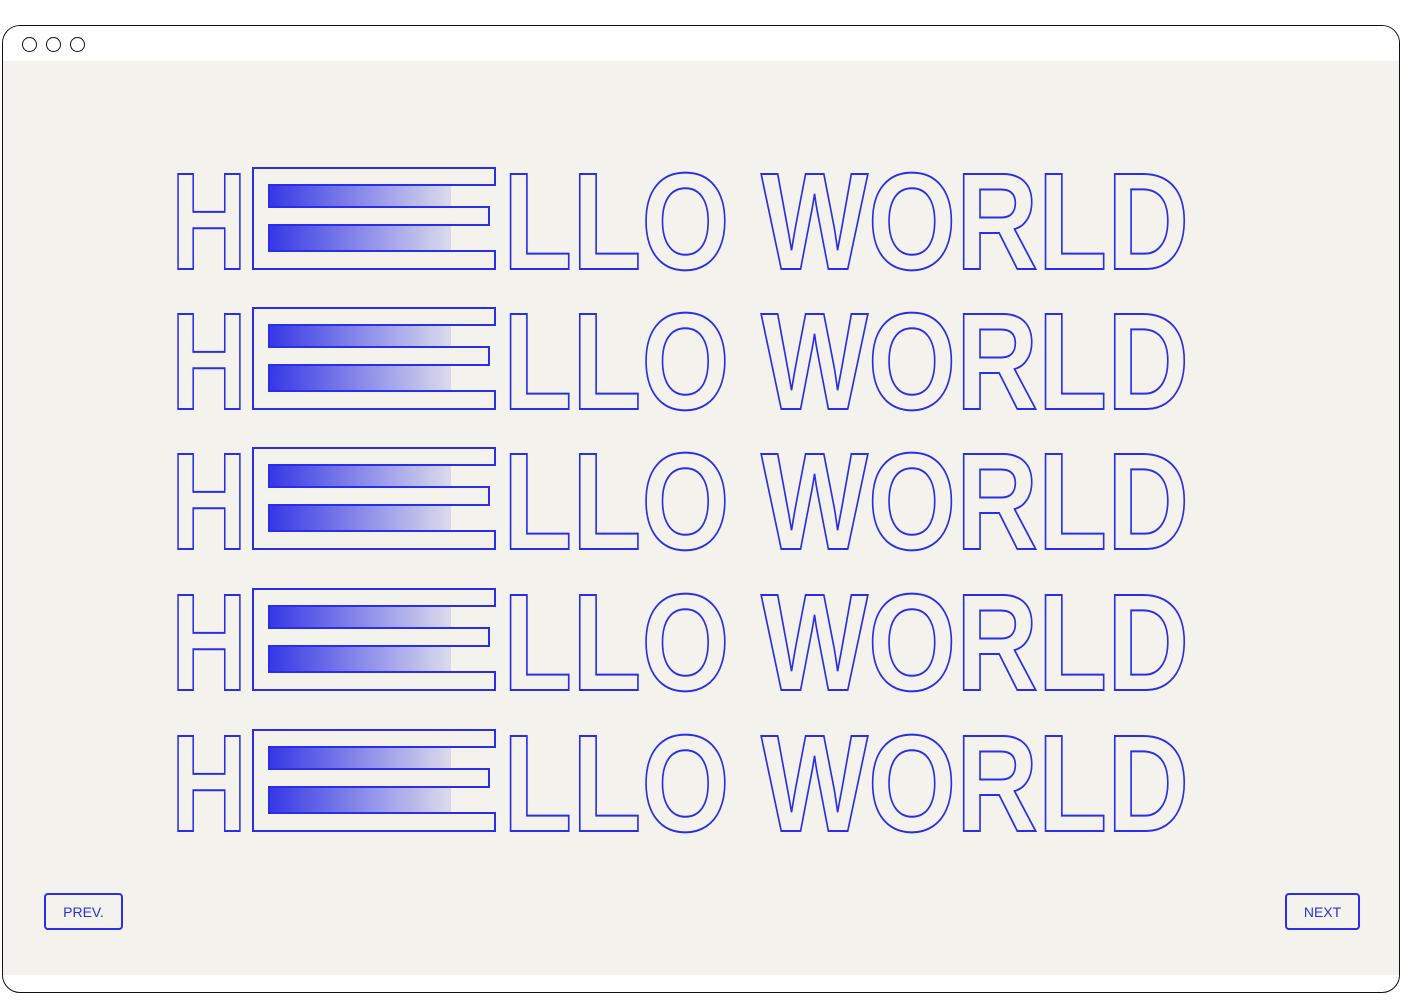 Image resolution: width=1402 pixels, height=1000 pixels. Describe the element at coordinates (1322, 911) in the screenshot. I see `next-button: NEXT` at that location.